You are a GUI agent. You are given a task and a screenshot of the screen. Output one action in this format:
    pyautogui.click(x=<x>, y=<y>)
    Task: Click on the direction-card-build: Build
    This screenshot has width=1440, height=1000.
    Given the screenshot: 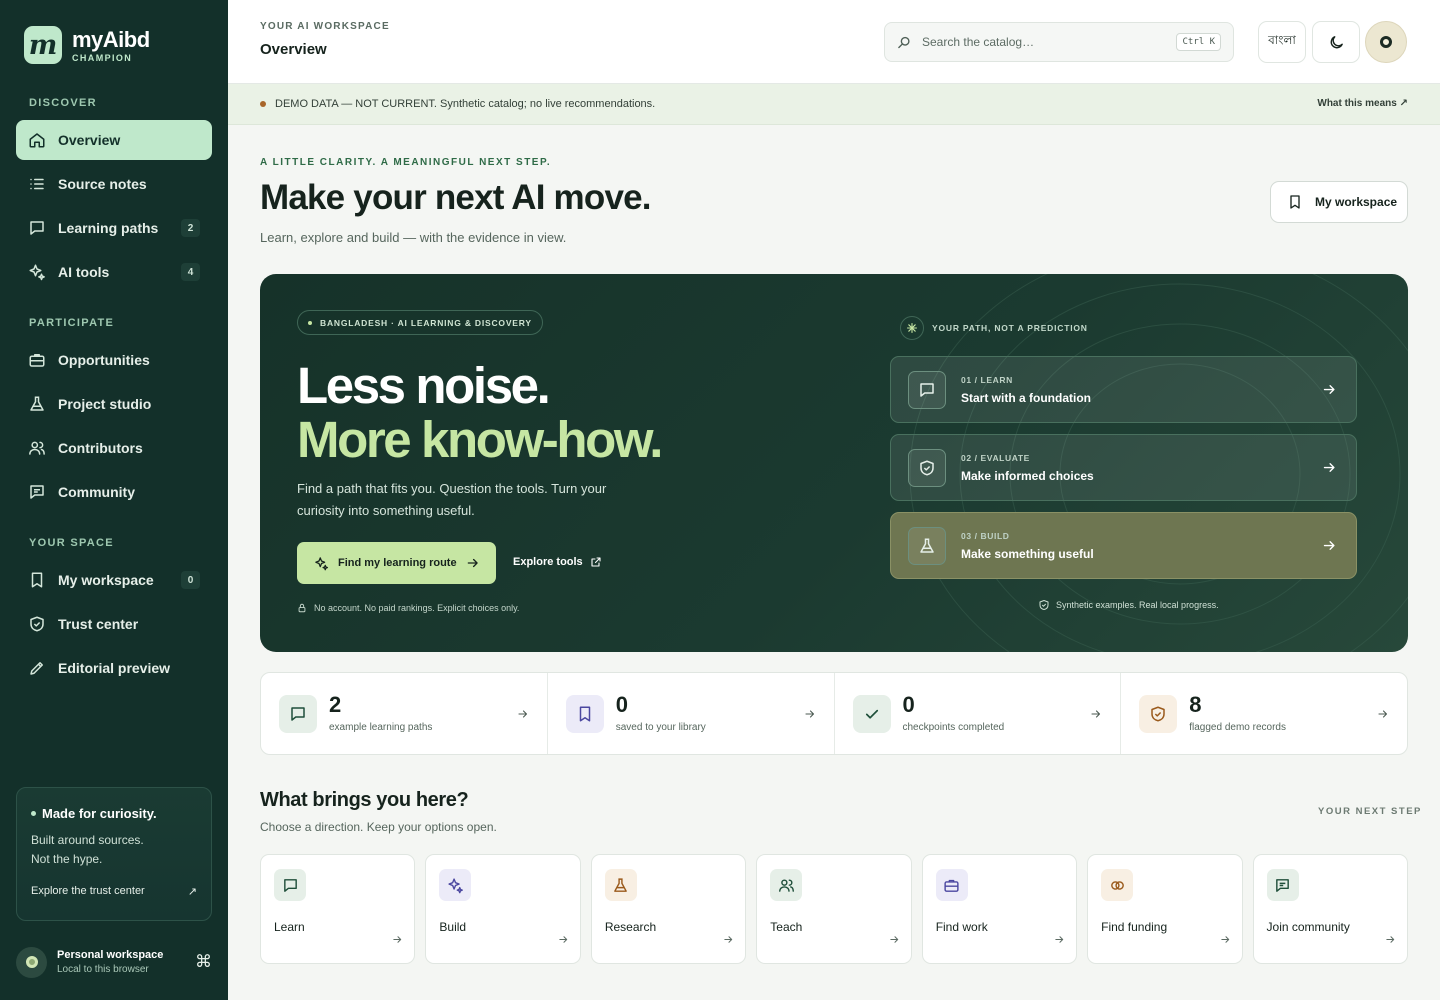 What is the action you would take?
    pyautogui.click(x=503, y=909)
    